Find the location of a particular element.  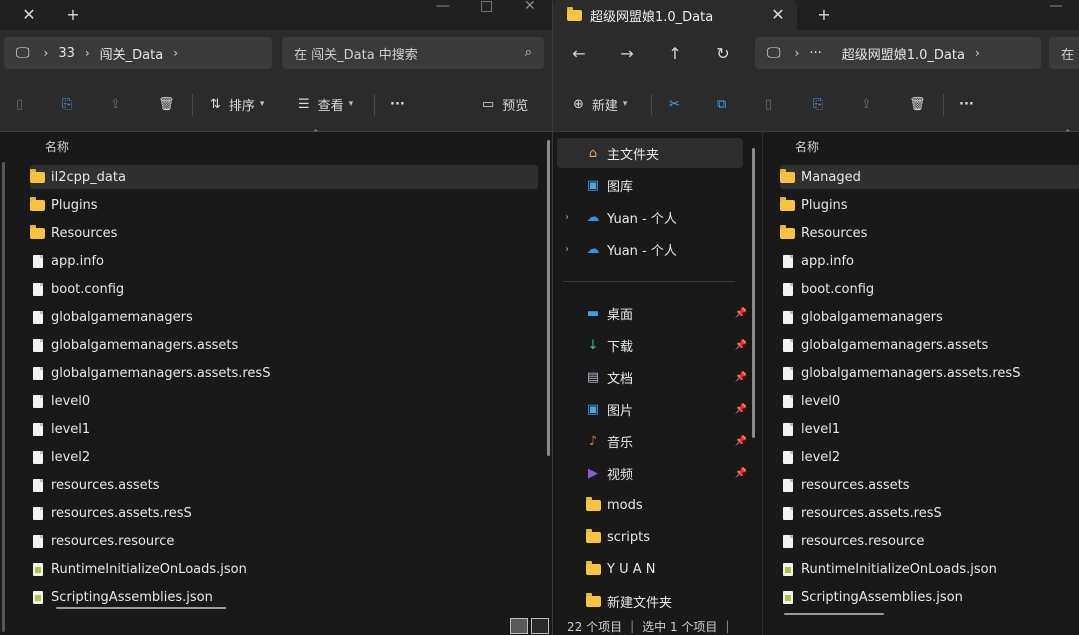

address-bar: 🖵 › ··· 超级网盟娘1.0_Data › is located at coordinates (898, 53).